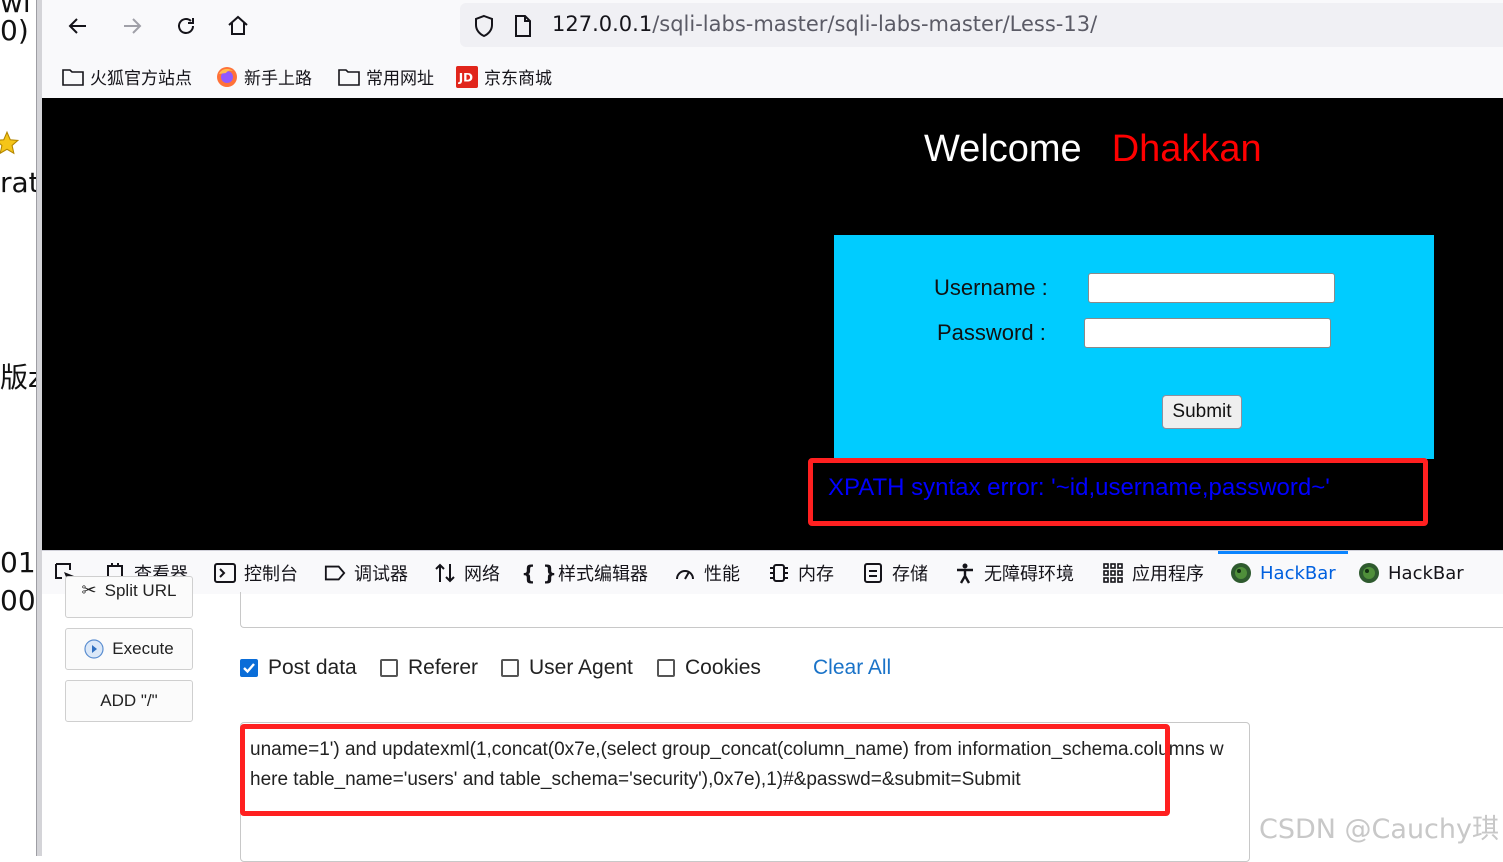  Describe the element at coordinates (1207, 333) in the screenshot. I see `password-field` at that location.